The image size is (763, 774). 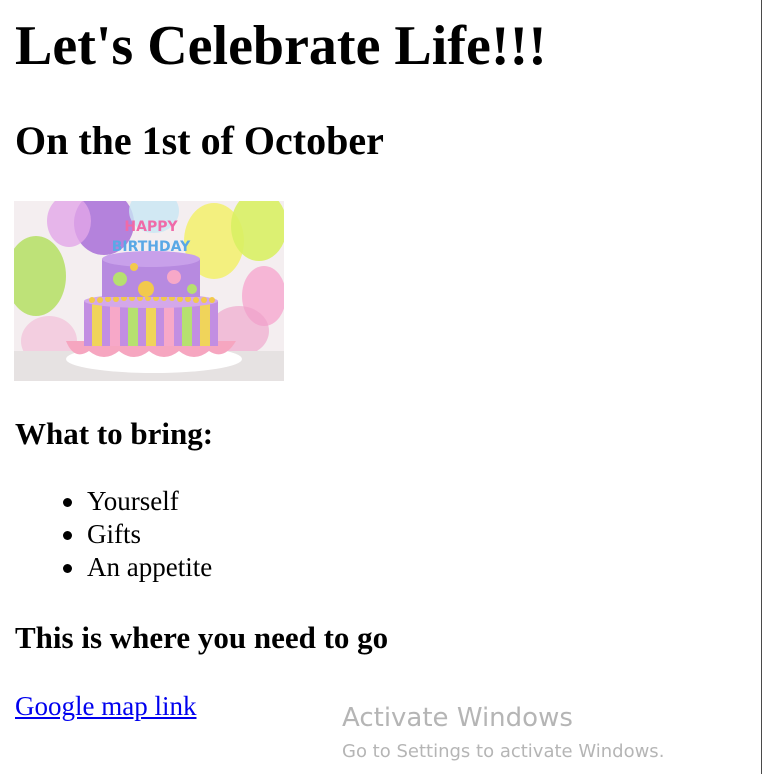 I want to click on svg-text: BIRTHDAY, so click(x=151, y=247).